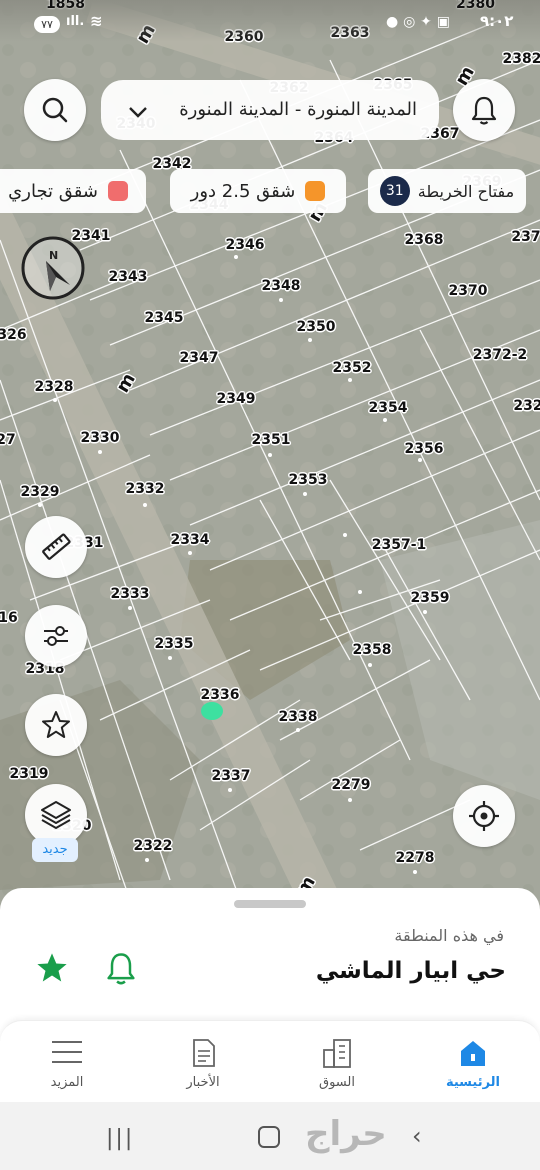  Describe the element at coordinates (203, 1082) in the screenshot. I see `nav-news-label: الأخبار` at that location.